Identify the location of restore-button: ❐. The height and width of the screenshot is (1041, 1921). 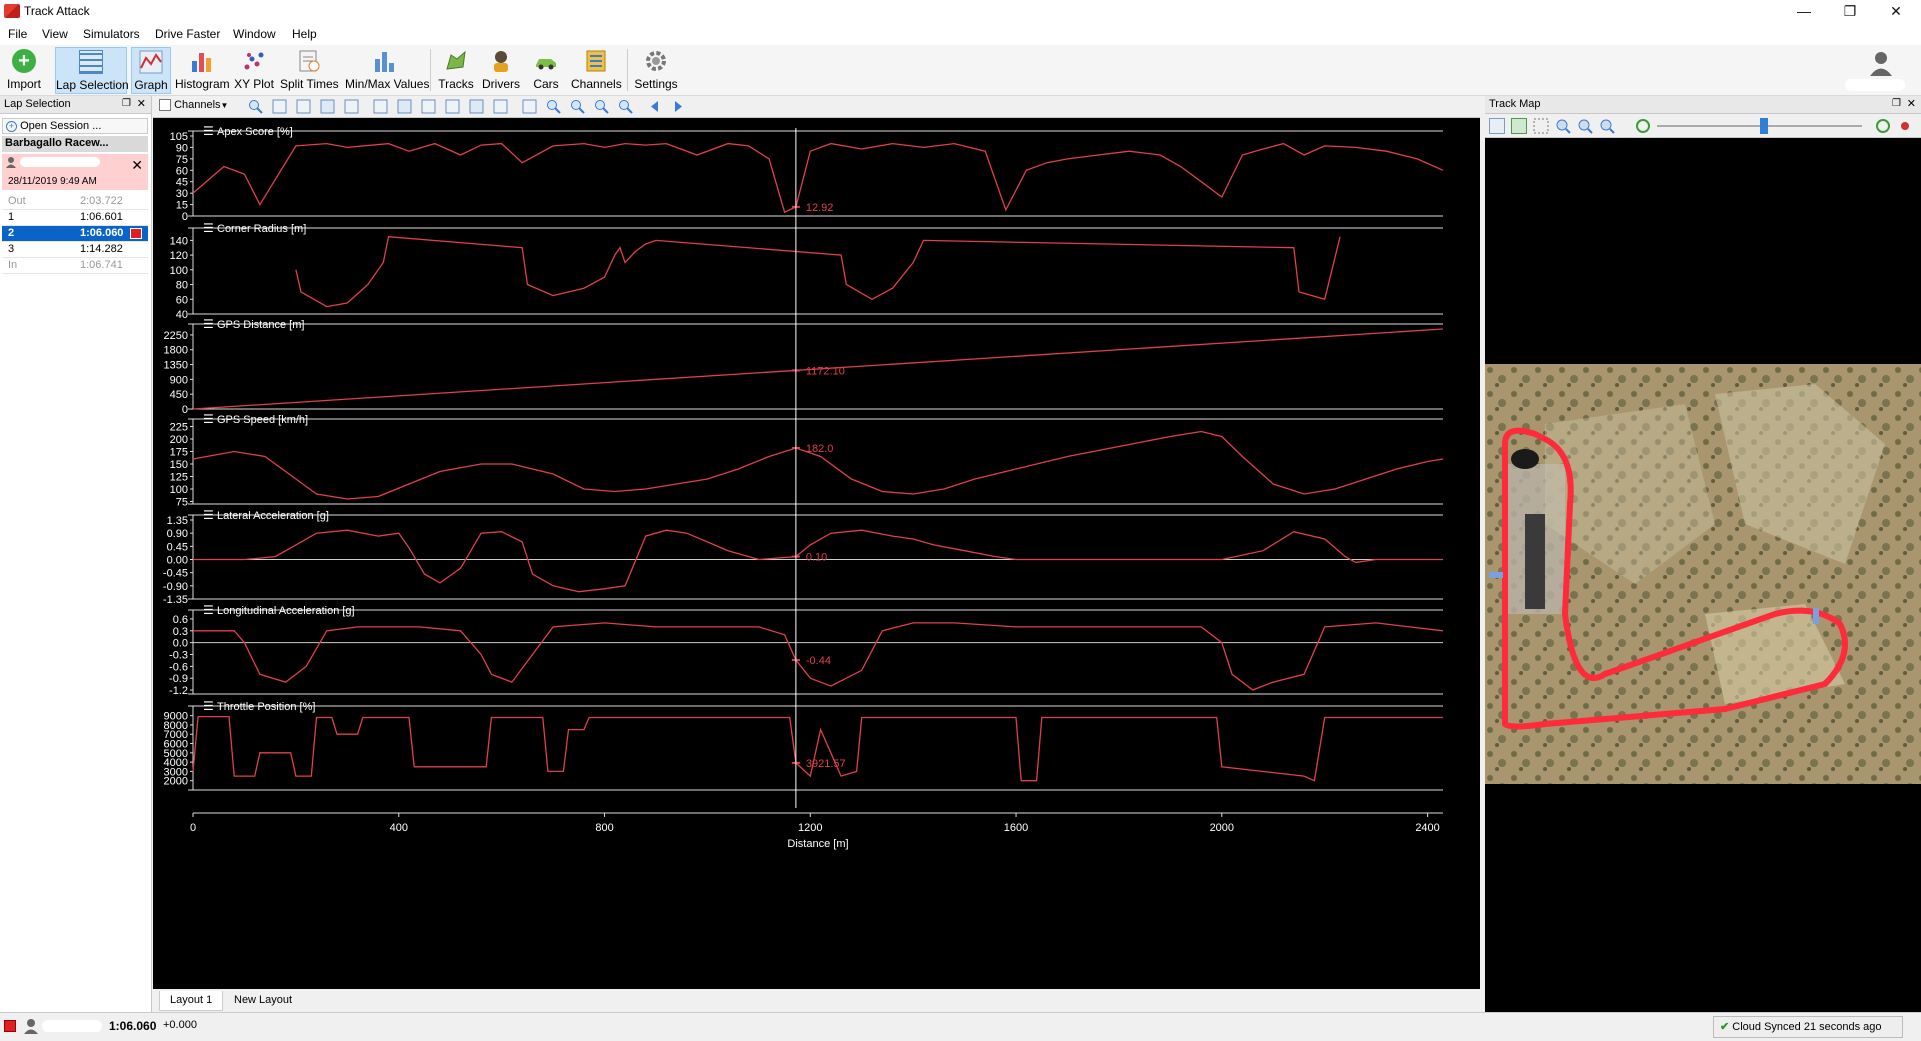
(1850, 11).